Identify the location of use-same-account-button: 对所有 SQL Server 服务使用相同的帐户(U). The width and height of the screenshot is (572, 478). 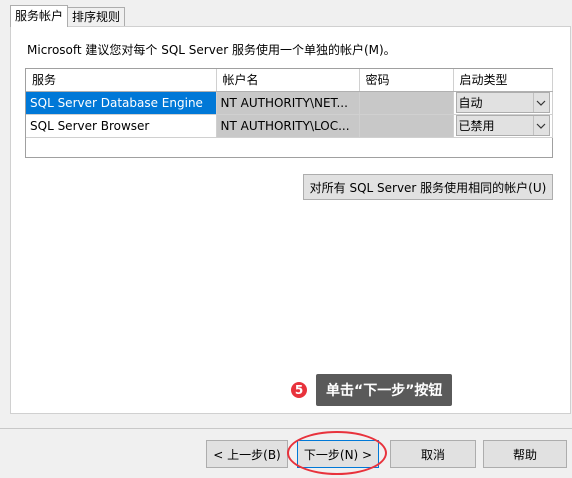
(428, 187).